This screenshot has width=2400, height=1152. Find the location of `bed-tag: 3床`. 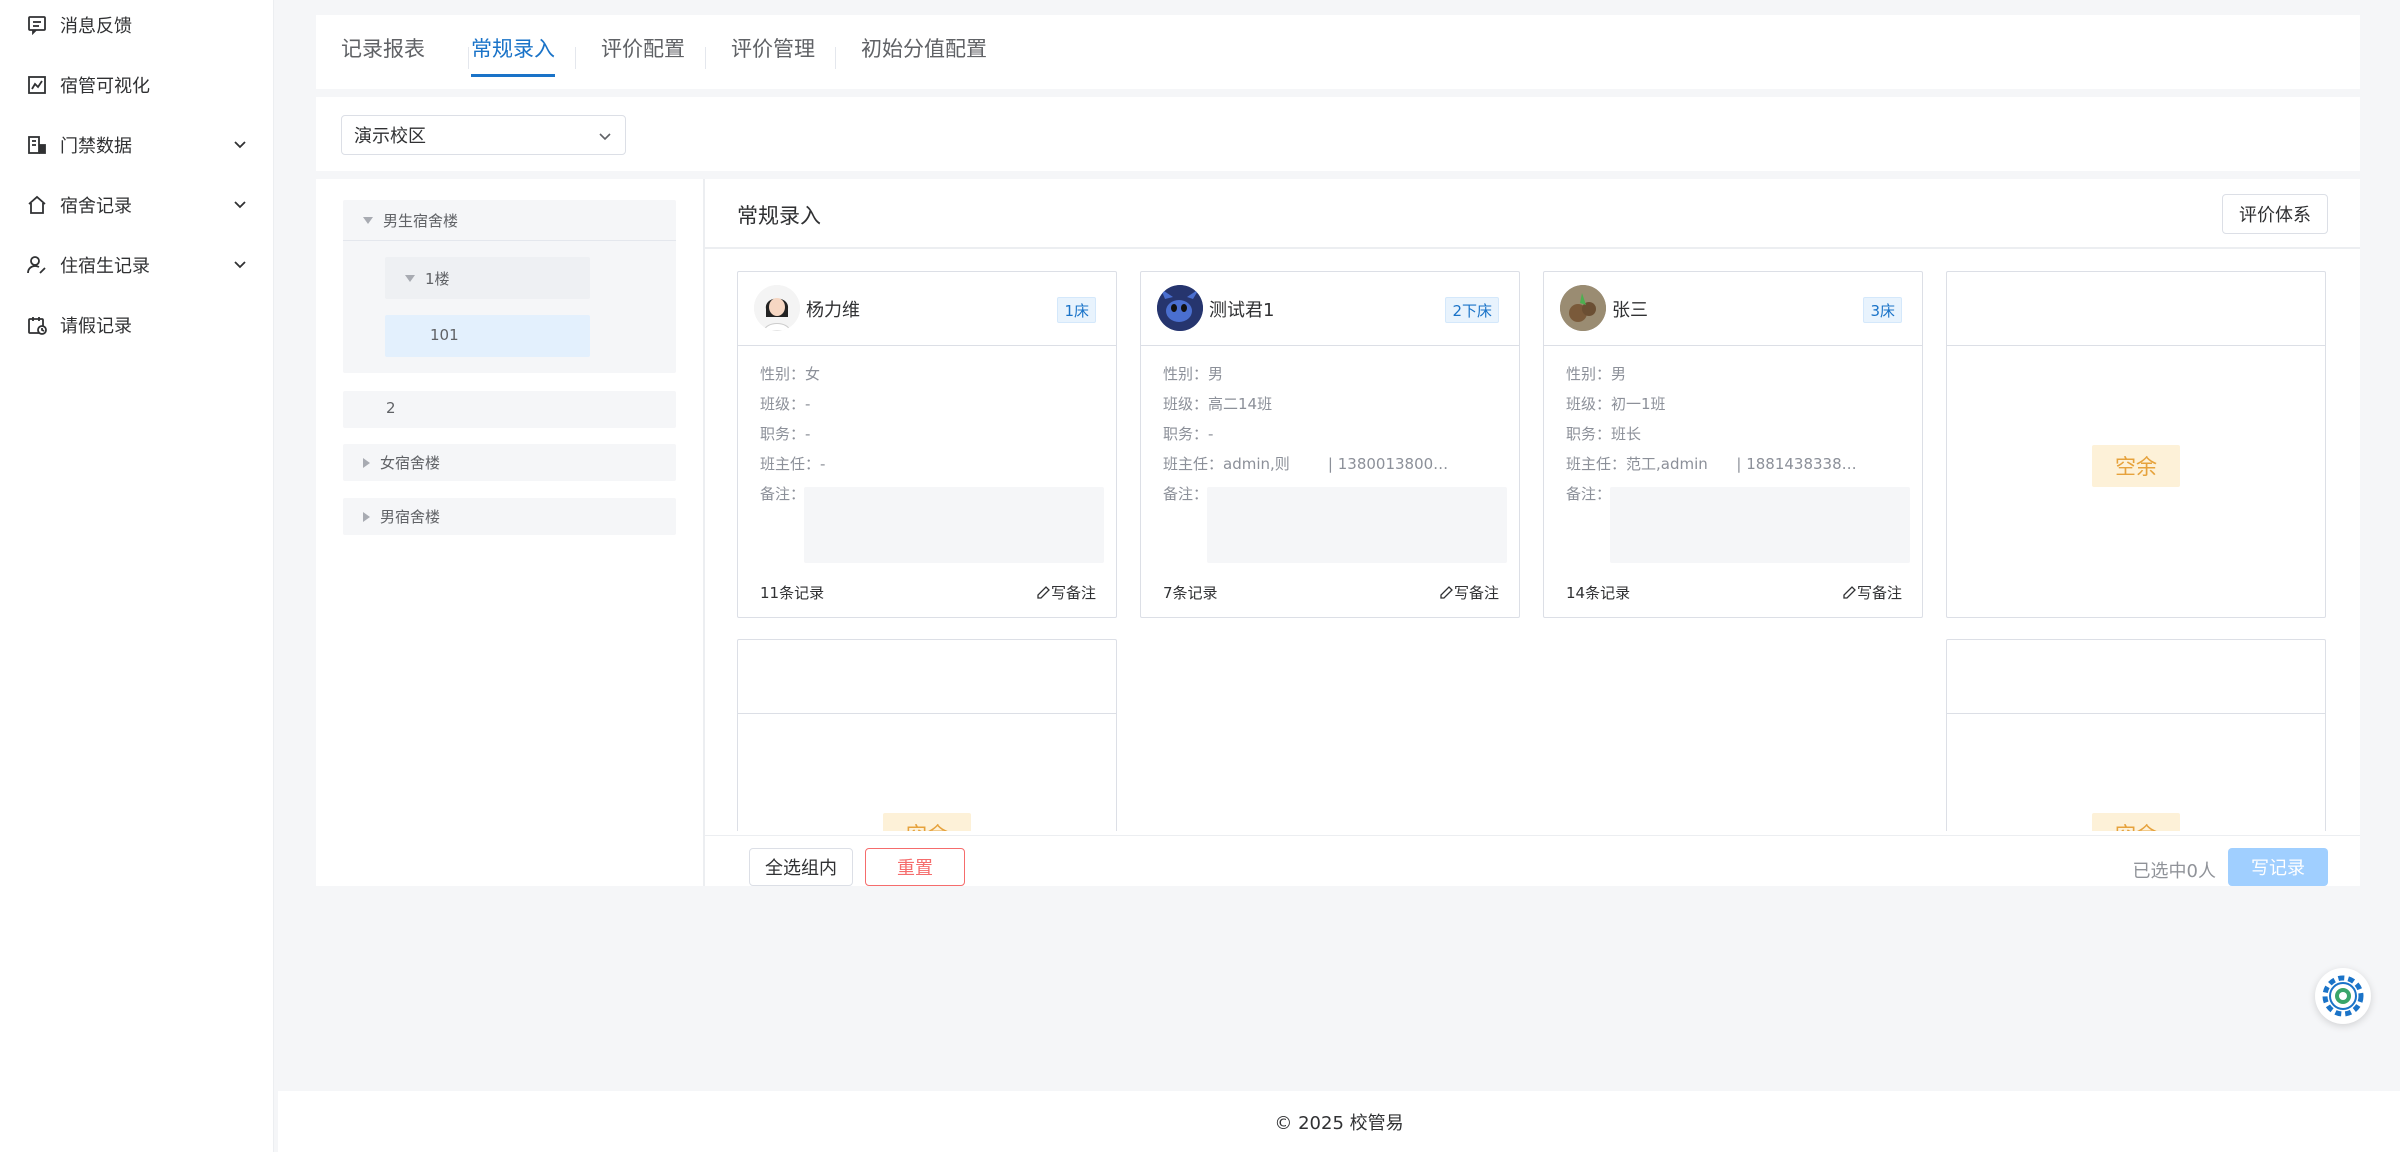

bed-tag: 3床 is located at coordinates (1882, 310).